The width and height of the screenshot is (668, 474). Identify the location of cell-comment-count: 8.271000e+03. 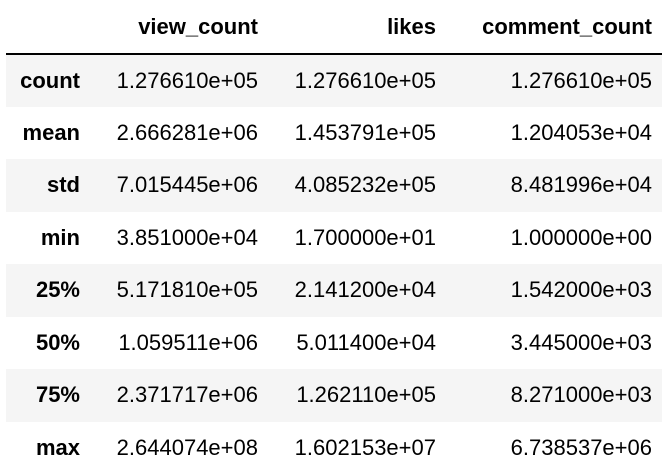
(554, 395).